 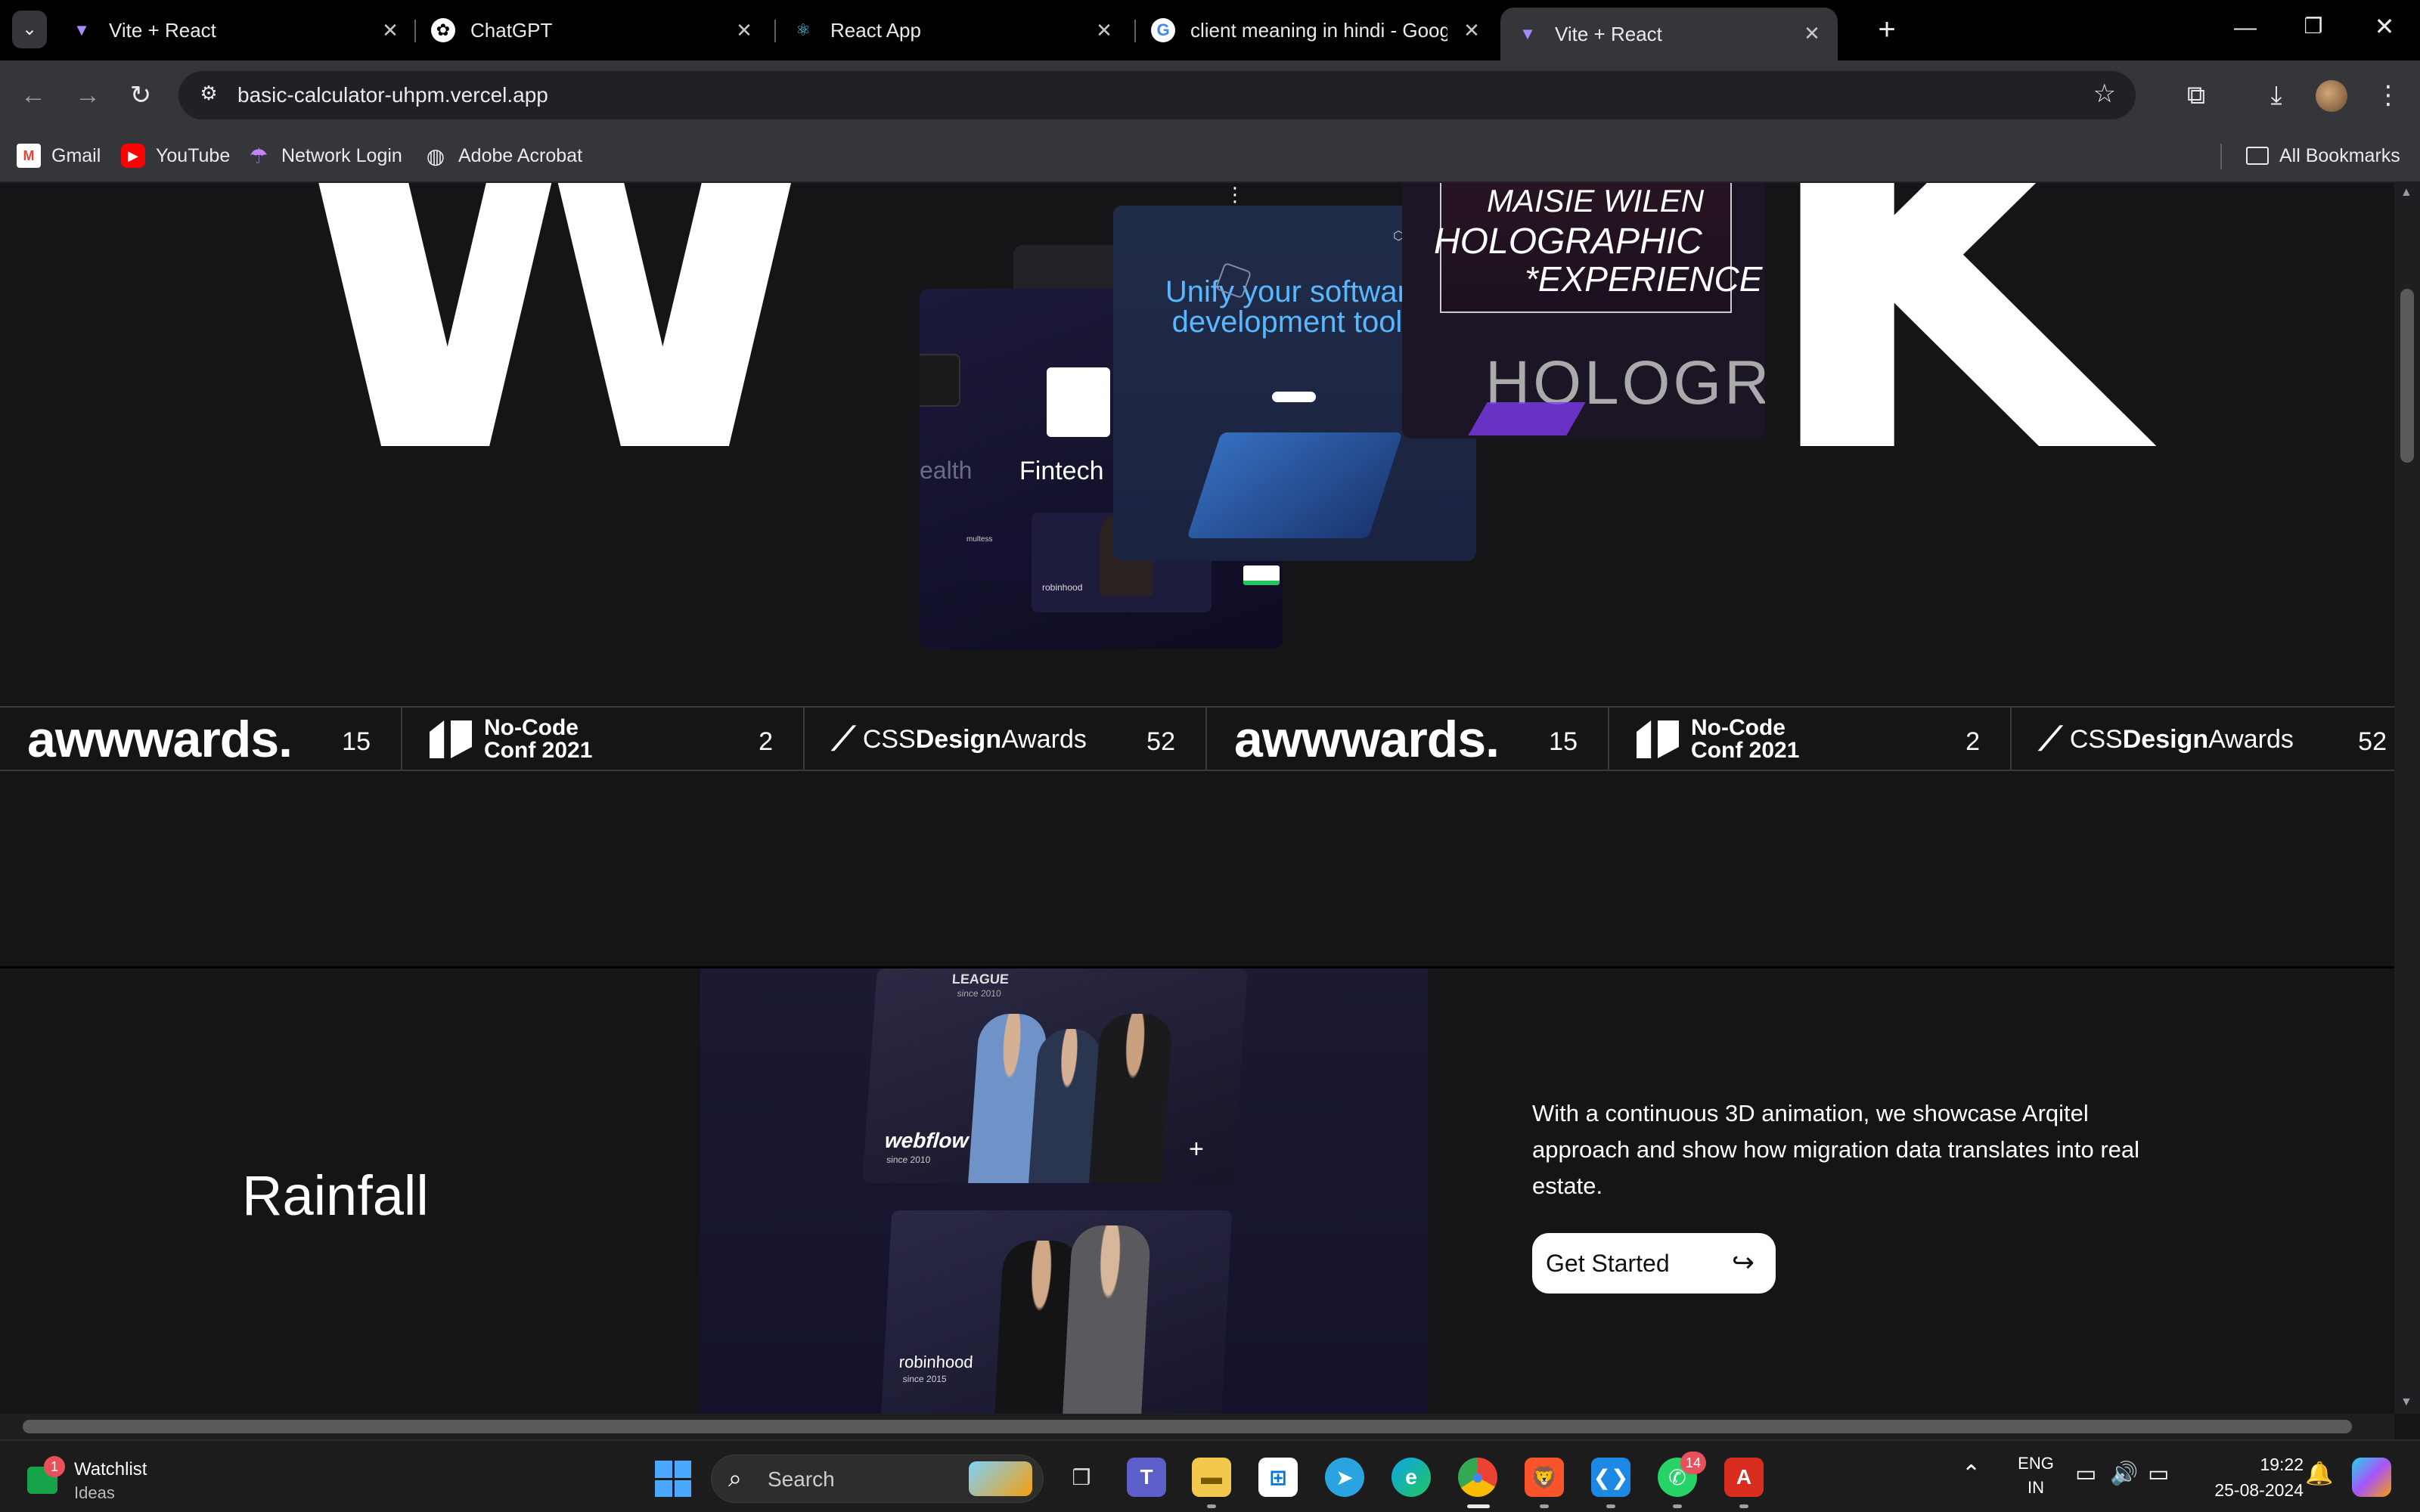 I want to click on back-icon: ←, so click(x=33, y=95).